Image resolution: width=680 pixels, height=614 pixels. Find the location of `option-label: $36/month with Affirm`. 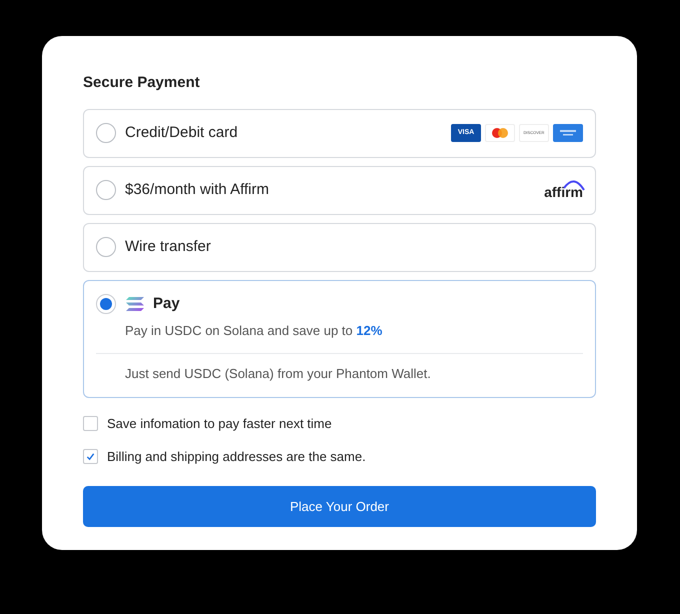

option-label: $36/month with Affirm is located at coordinates (197, 190).